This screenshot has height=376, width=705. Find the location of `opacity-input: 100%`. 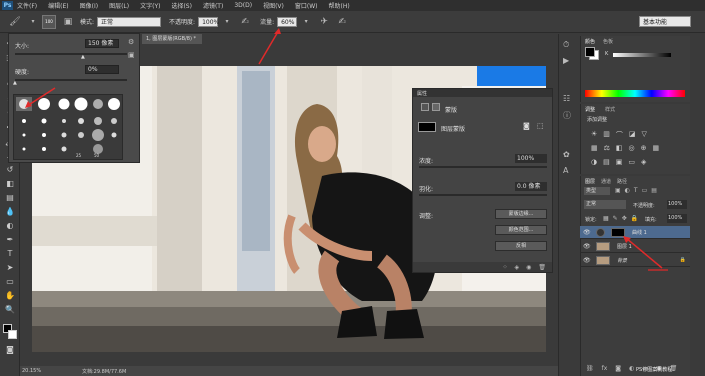

opacity-input: 100% is located at coordinates (208, 21).